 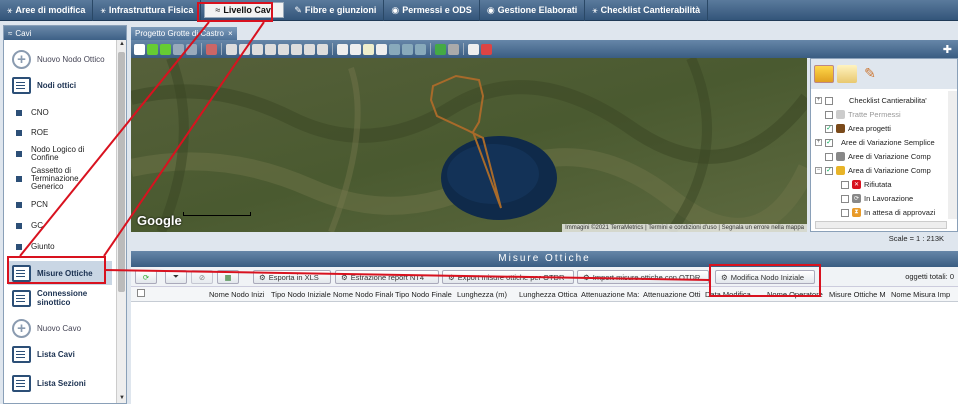 I want to click on grid-tool-icon, so click(x=244, y=49).